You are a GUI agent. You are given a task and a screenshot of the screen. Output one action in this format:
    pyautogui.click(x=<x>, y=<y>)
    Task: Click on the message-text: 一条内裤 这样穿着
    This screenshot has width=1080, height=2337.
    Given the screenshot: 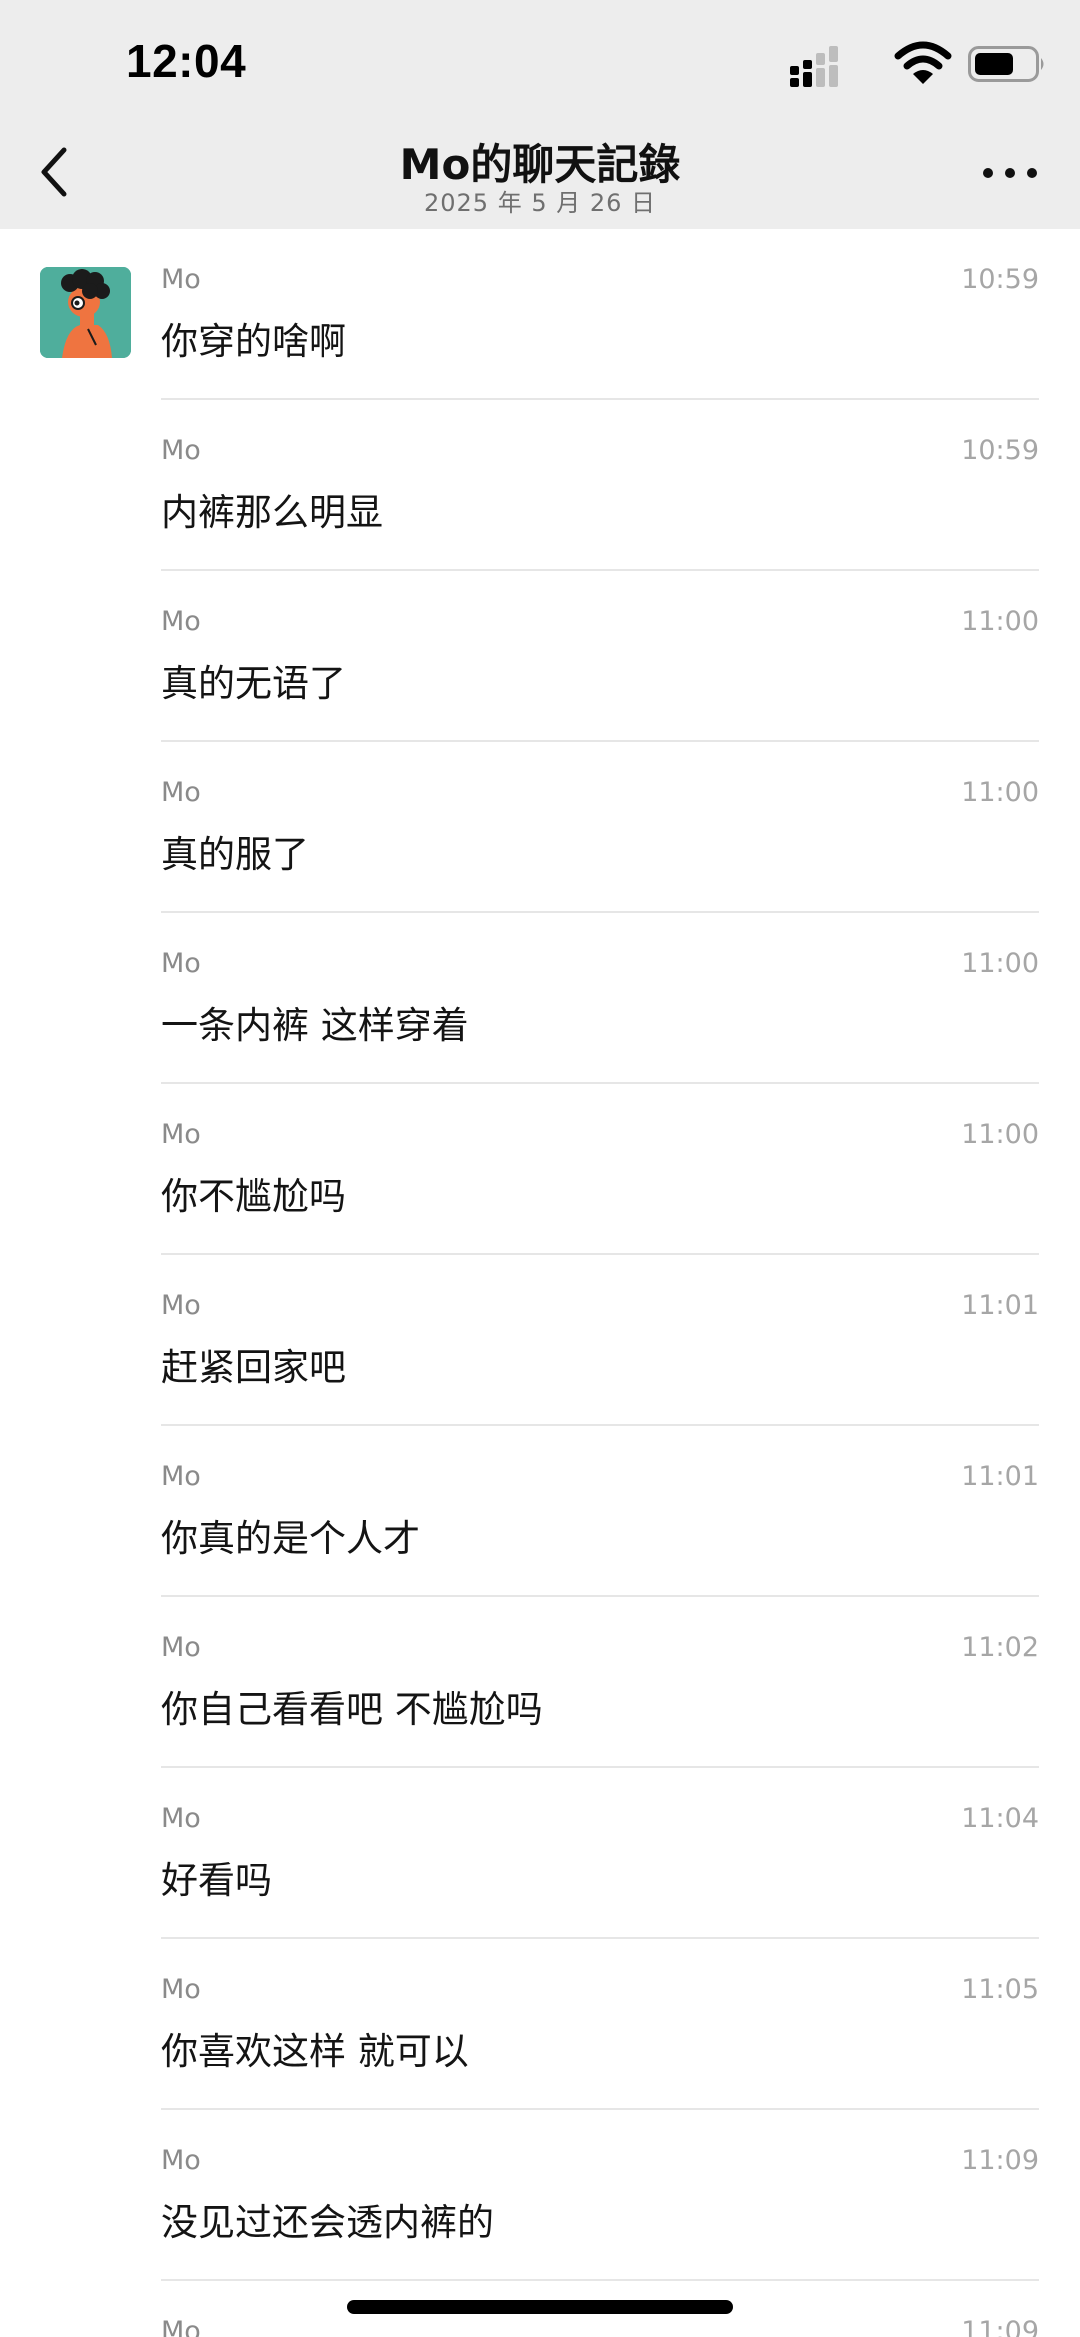 What is the action you would take?
    pyautogui.click(x=315, y=1025)
    